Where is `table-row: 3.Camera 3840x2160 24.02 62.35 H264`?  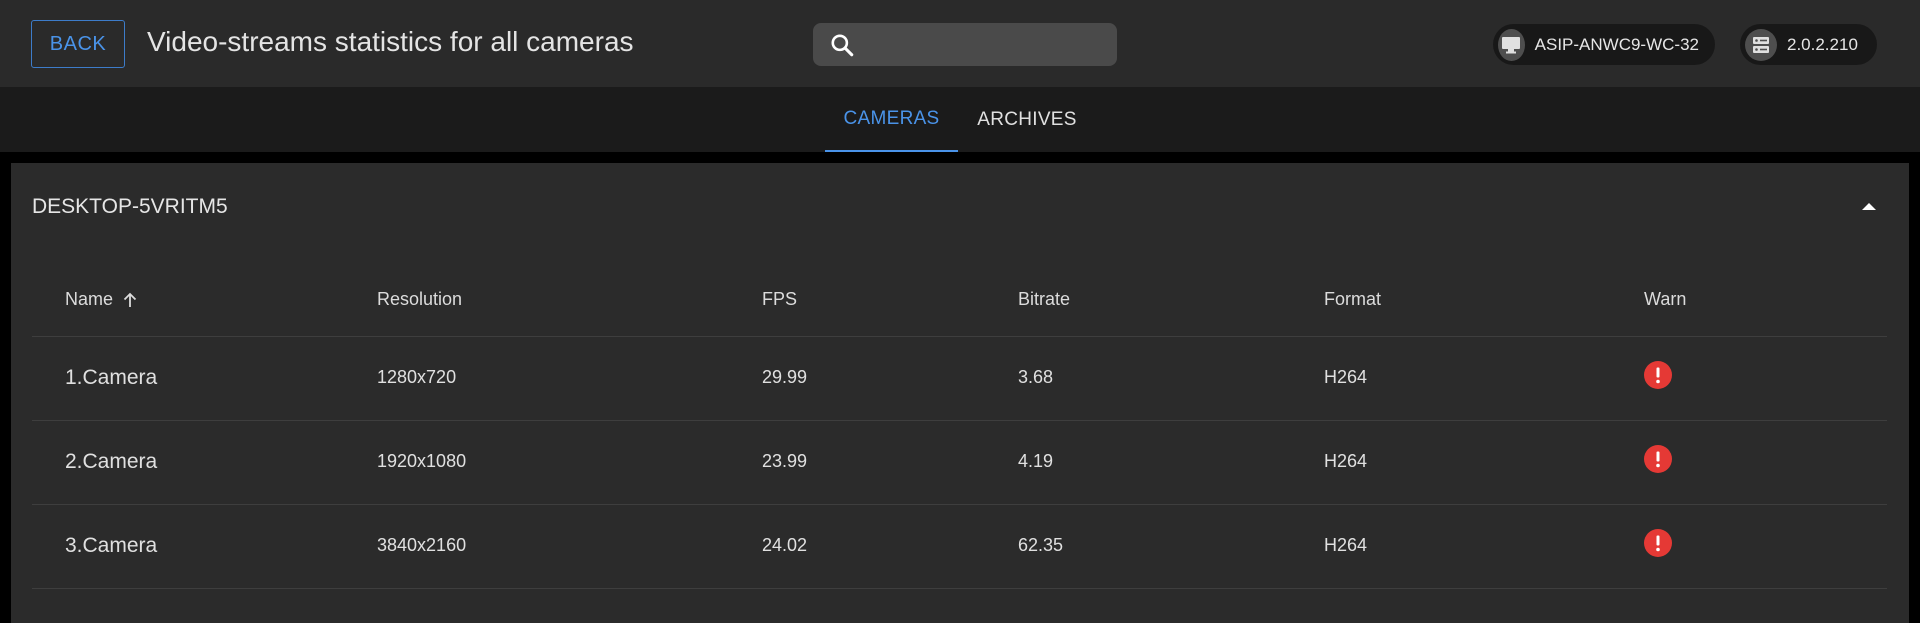
table-row: 3.Camera 3840x2160 24.02 62.35 H264 is located at coordinates (959, 547).